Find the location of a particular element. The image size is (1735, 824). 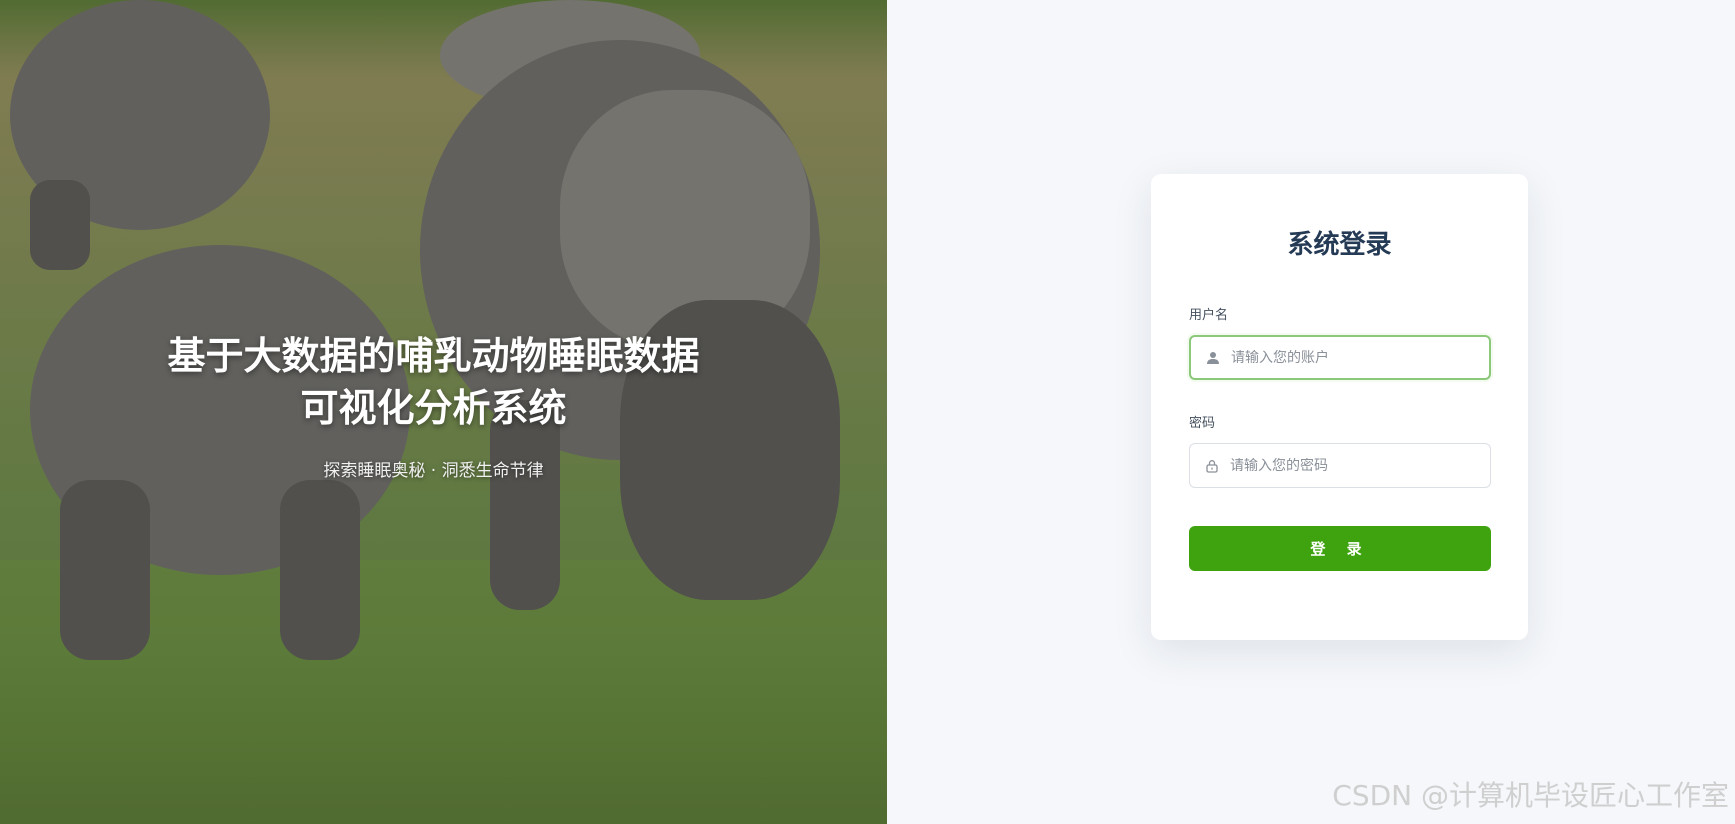

hero-title: 基于大数据的哺乳动物睡眠数据 可视化分析系统 is located at coordinates (433, 382).